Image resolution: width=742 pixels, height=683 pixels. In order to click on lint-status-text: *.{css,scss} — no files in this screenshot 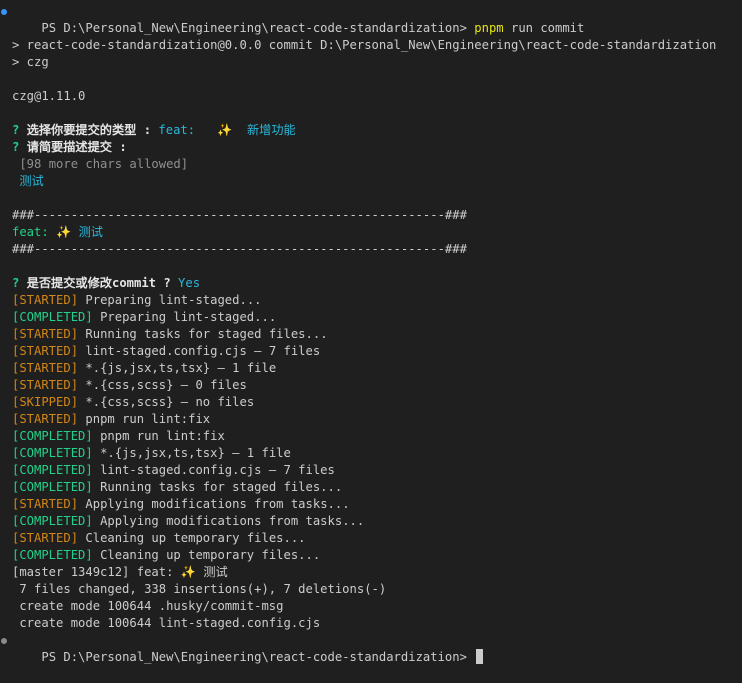, I will do `click(170, 402)`.